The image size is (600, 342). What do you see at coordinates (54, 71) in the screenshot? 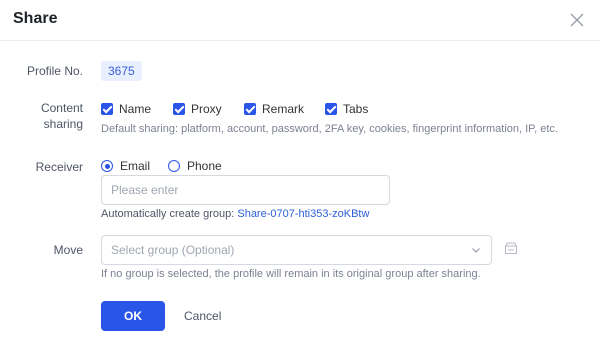
I see `profile-label: Profile No.` at bounding box center [54, 71].